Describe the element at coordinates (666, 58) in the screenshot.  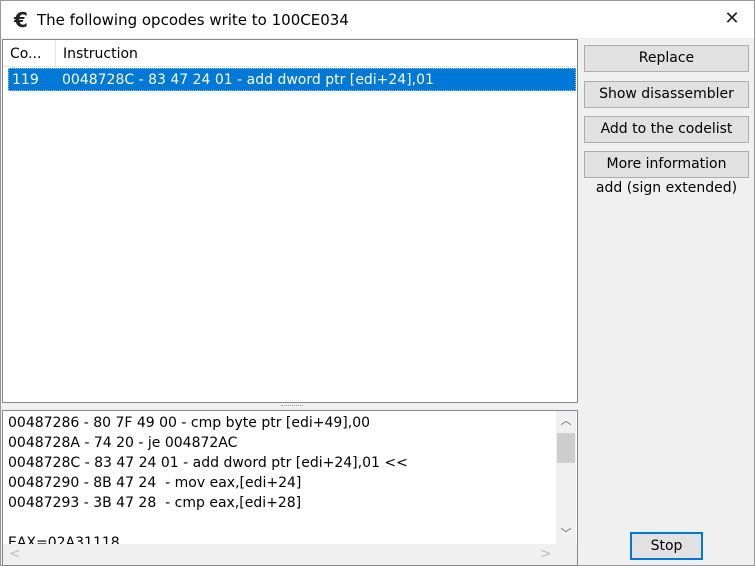
I see `replace-button: Replace` at that location.